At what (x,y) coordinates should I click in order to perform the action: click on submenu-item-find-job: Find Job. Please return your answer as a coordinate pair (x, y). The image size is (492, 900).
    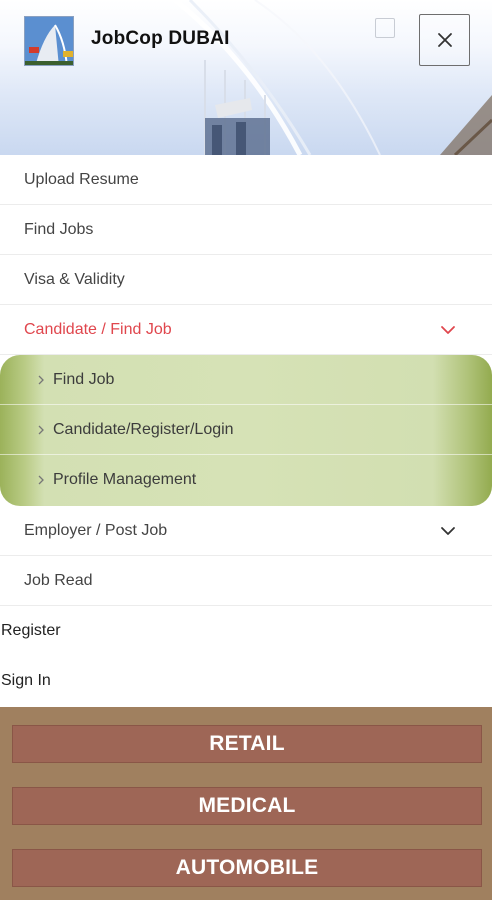
    Looking at the image, I should click on (246, 380).